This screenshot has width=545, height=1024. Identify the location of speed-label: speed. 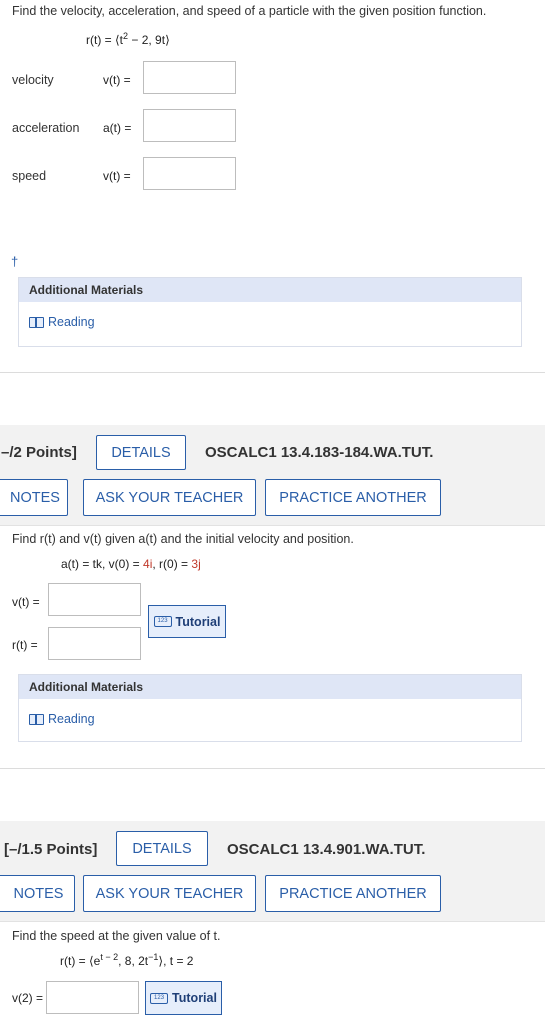
(29, 176).